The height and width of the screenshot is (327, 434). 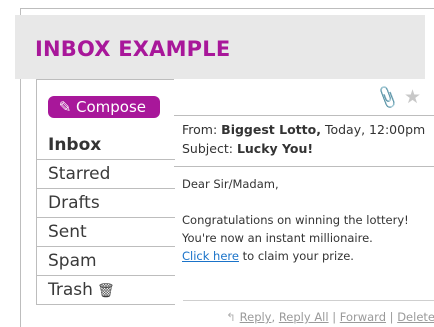 I want to click on sidebar-item-starred: Starred, so click(x=106, y=174).